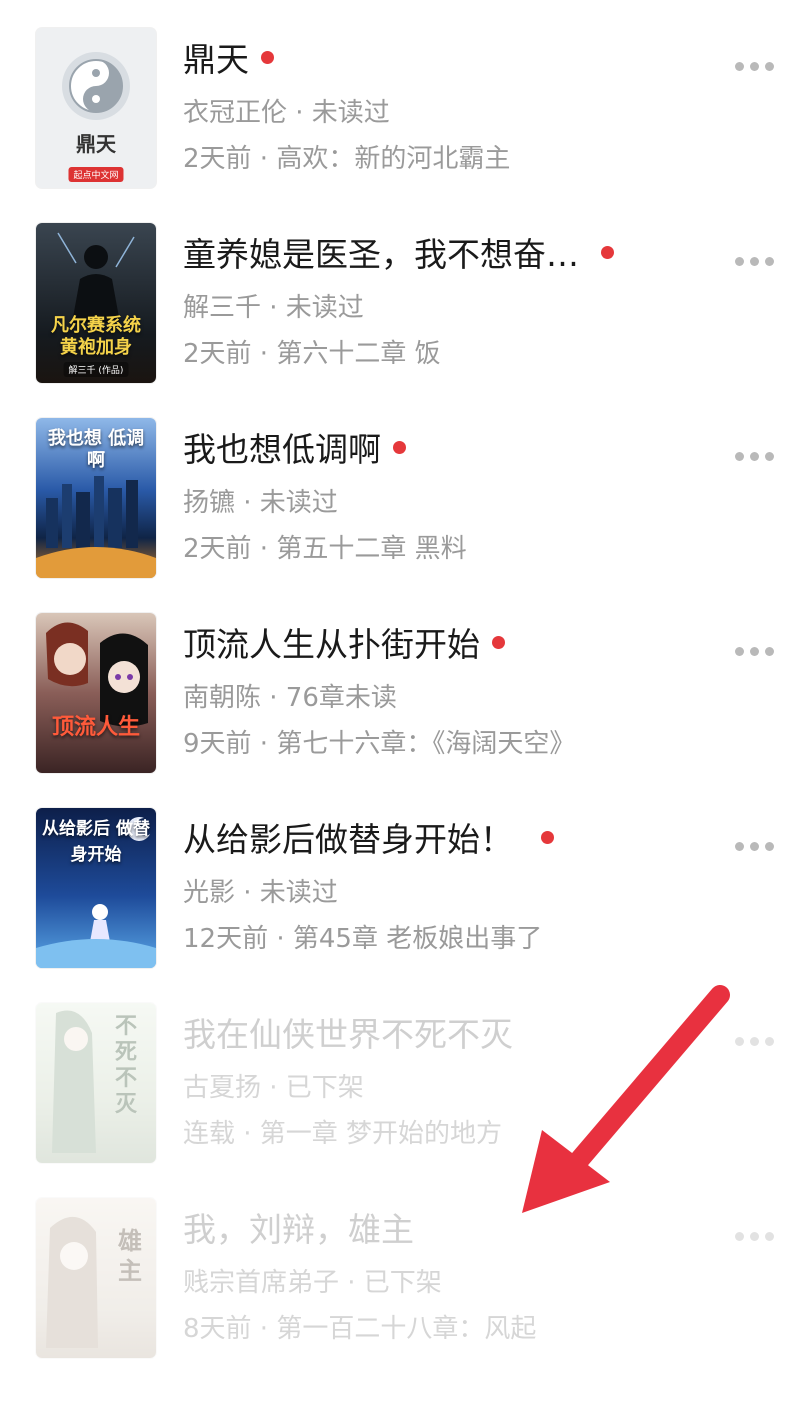  I want to click on book-author-status: 古夏扬 · 已下架, so click(273, 1088).